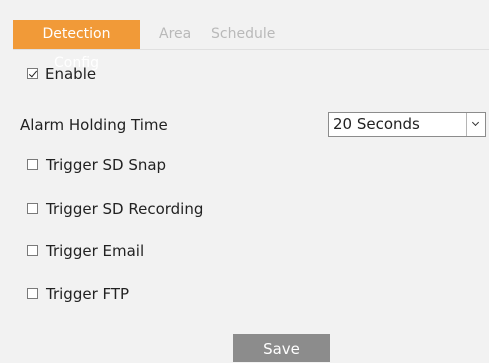  I want to click on trigger-sd-snap-label: Trigger SD Snap, so click(106, 165).